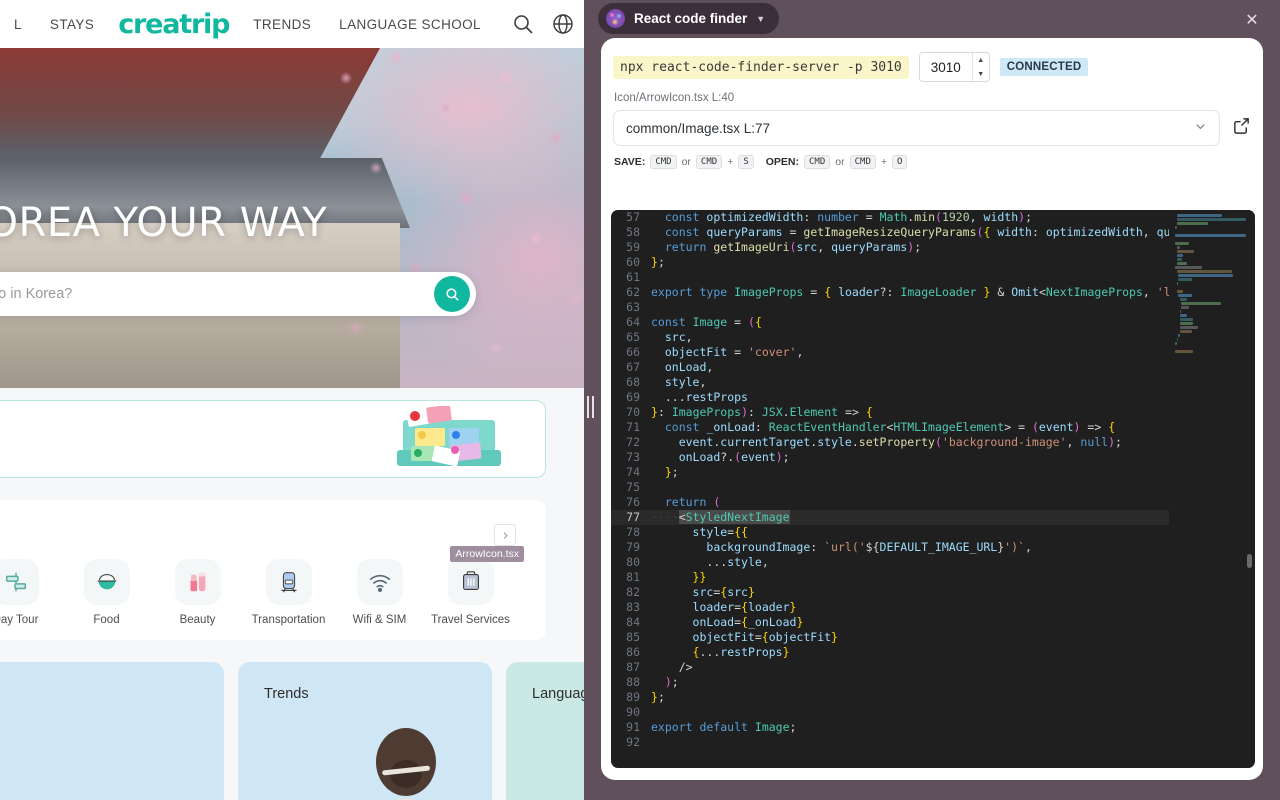 This screenshot has width=1280, height=800. I want to click on coupon-pack-banner, so click(273, 439).